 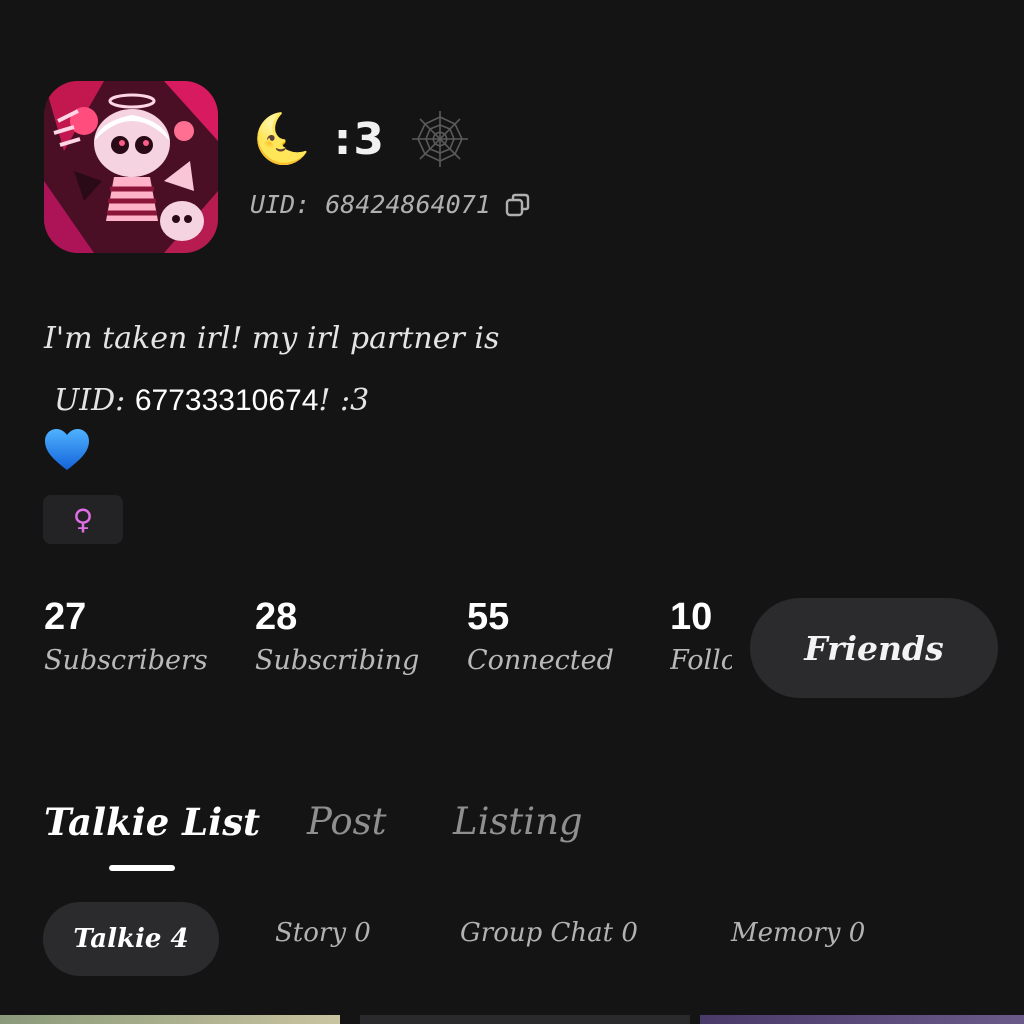 I want to click on uid-row: UID: 68424864071, so click(x=390, y=204).